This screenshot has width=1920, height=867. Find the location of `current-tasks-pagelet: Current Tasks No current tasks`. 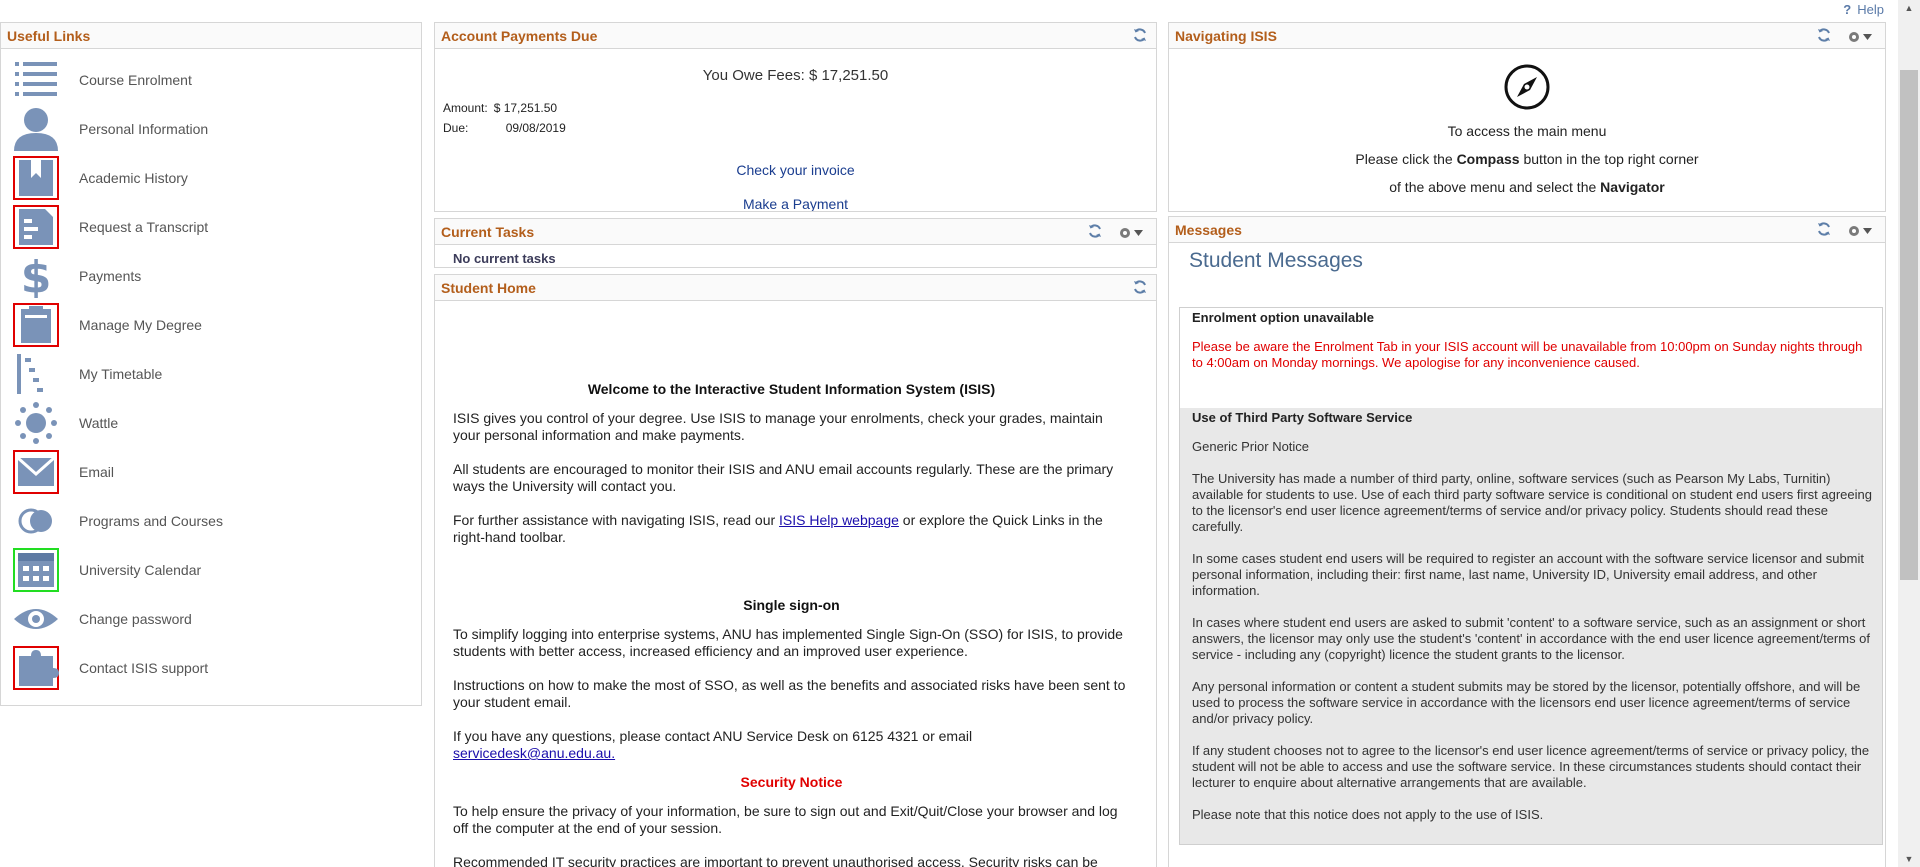

current-tasks-pagelet: Current Tasks No current tasks is located at coordinates (795, 243).